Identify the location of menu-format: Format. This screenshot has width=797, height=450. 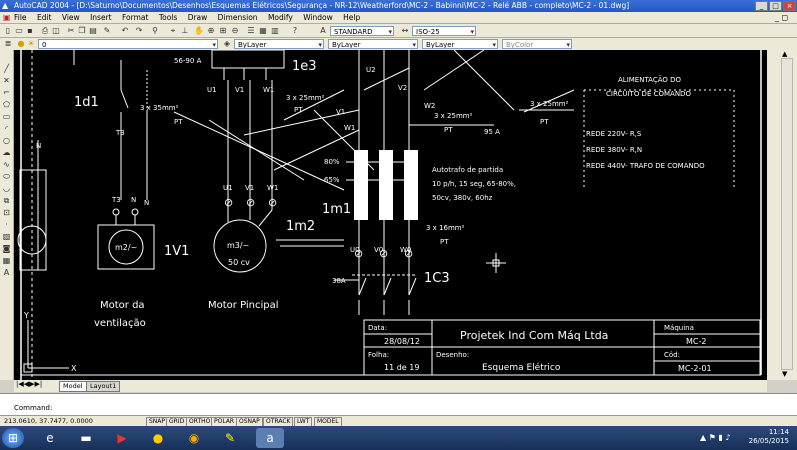
(135, 17).